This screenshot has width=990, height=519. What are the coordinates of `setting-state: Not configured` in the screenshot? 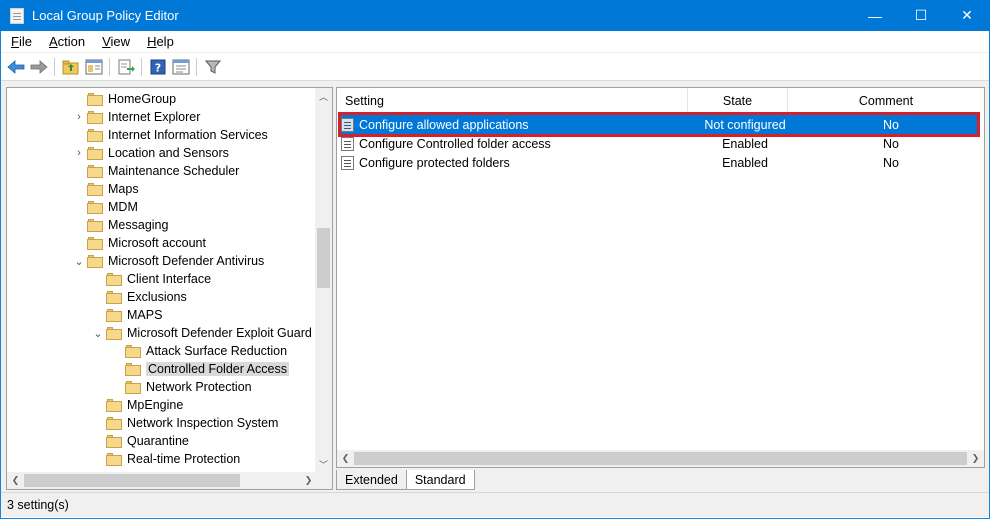 It's located at (745, 124).